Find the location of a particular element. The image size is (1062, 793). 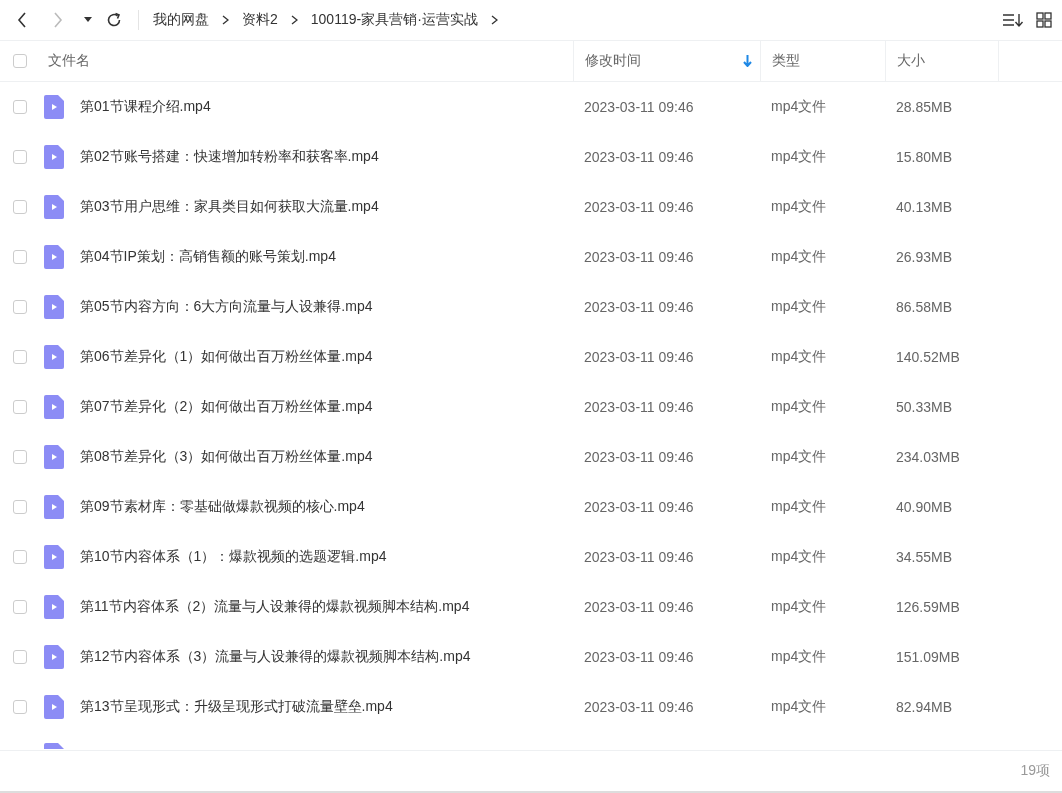

sort-icon is located at coordinates (1013, 20).